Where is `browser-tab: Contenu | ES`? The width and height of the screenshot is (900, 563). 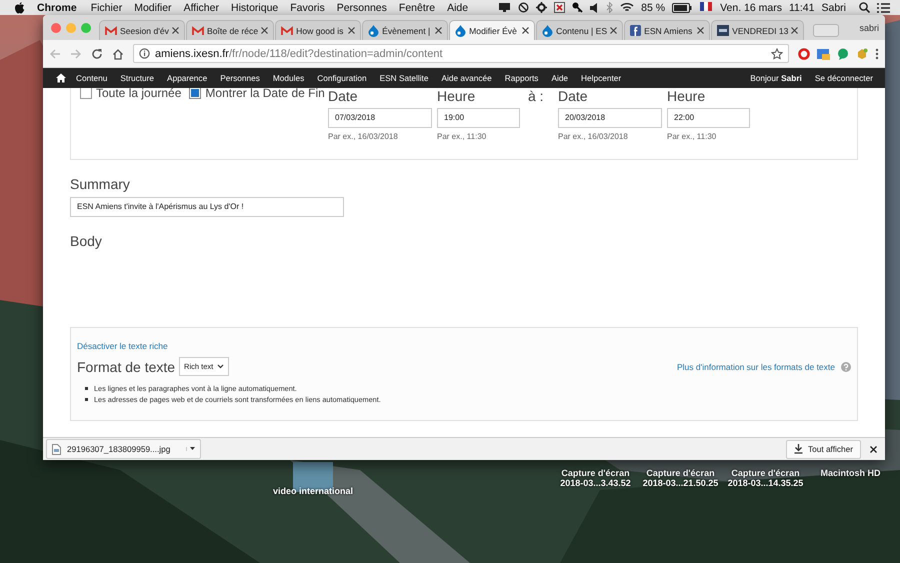
browser-tab: Contenu | ES is located at coordinates (580, 30).